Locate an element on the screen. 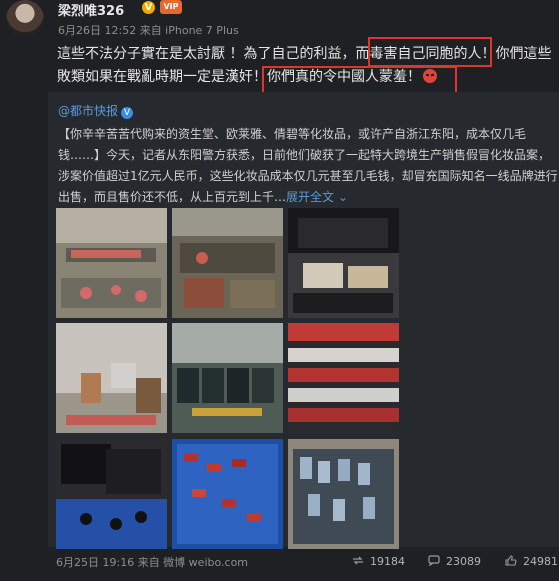  repost-text-line: 出售，而且售价还不低，从上百元到上千…展开全文 ⌄ is located at coordinates (307, 197).